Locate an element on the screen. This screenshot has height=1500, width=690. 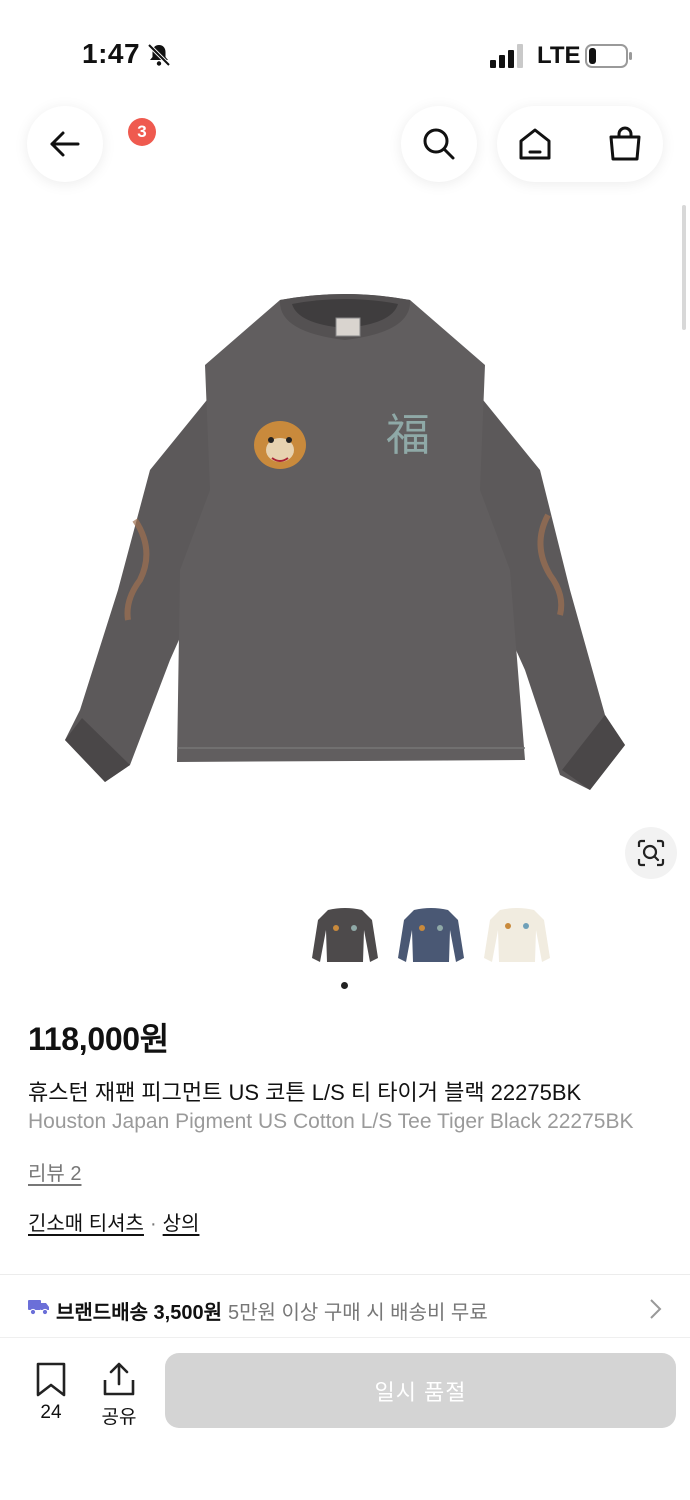
shipping-row: 브랜드배송 3,500원 5만원 이상 구매 시 배송비 무료 is located at coordinates (345, 1306).